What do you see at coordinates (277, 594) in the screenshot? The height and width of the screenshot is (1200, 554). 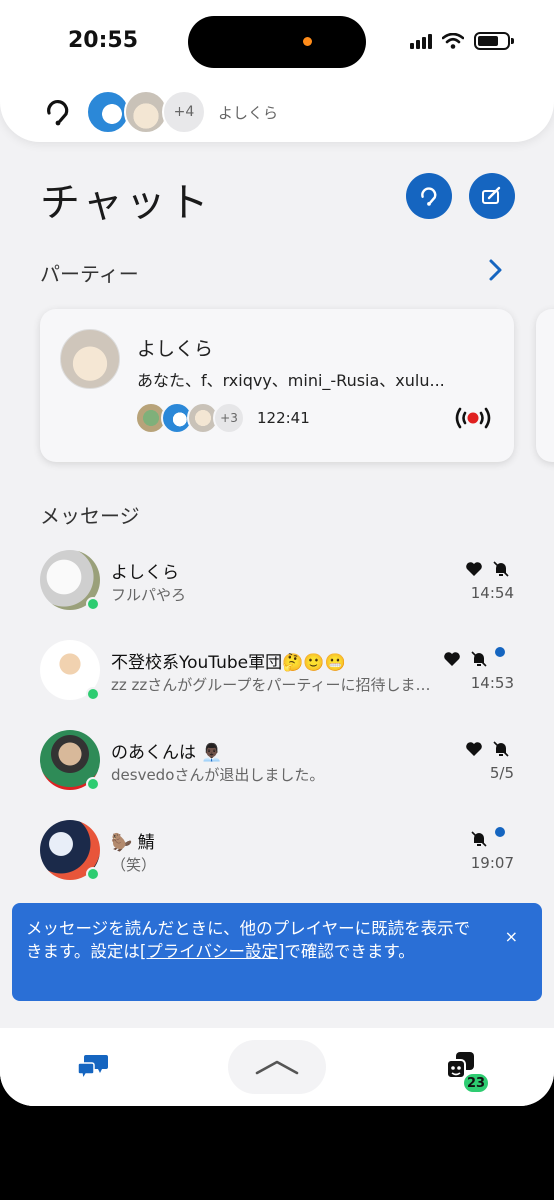 I see `message-row: よしくら フルパやろ 14:54` at bounding box center [277, 594].